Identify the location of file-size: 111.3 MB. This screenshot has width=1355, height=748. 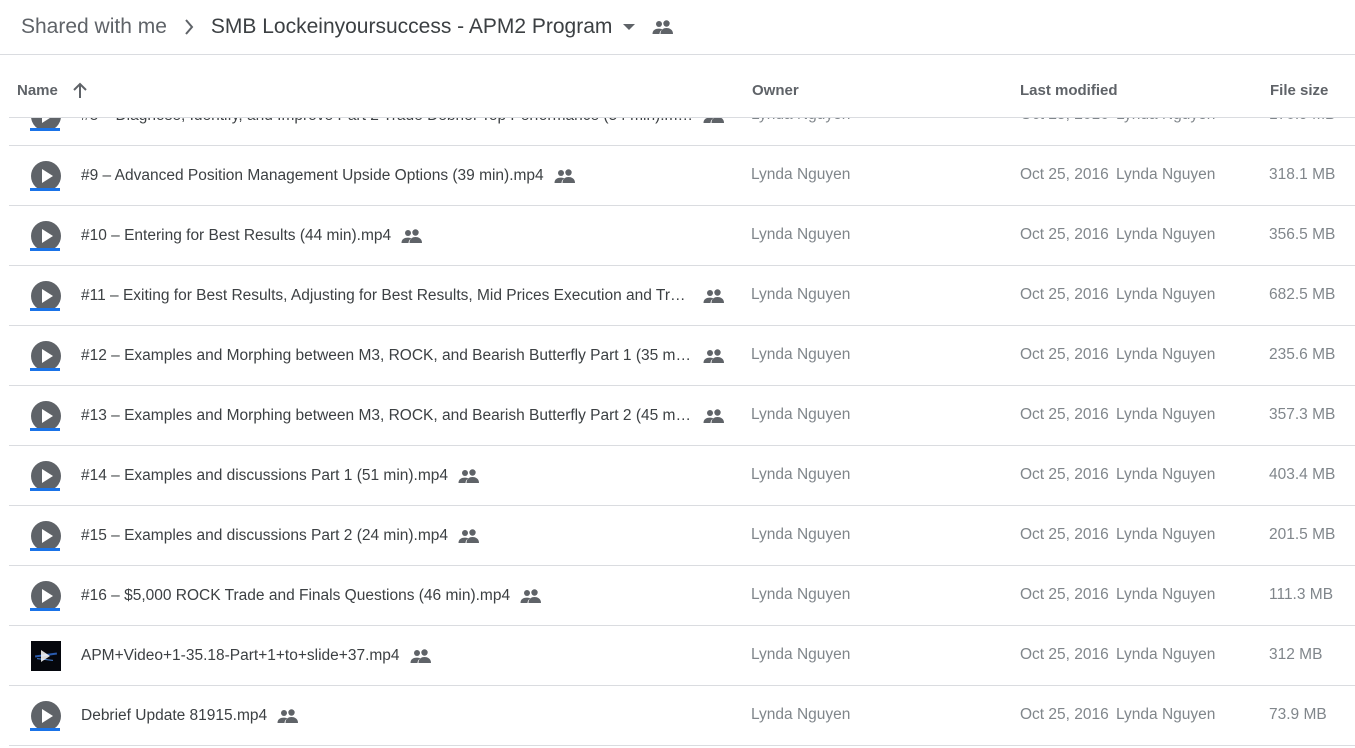
(1301, 594).